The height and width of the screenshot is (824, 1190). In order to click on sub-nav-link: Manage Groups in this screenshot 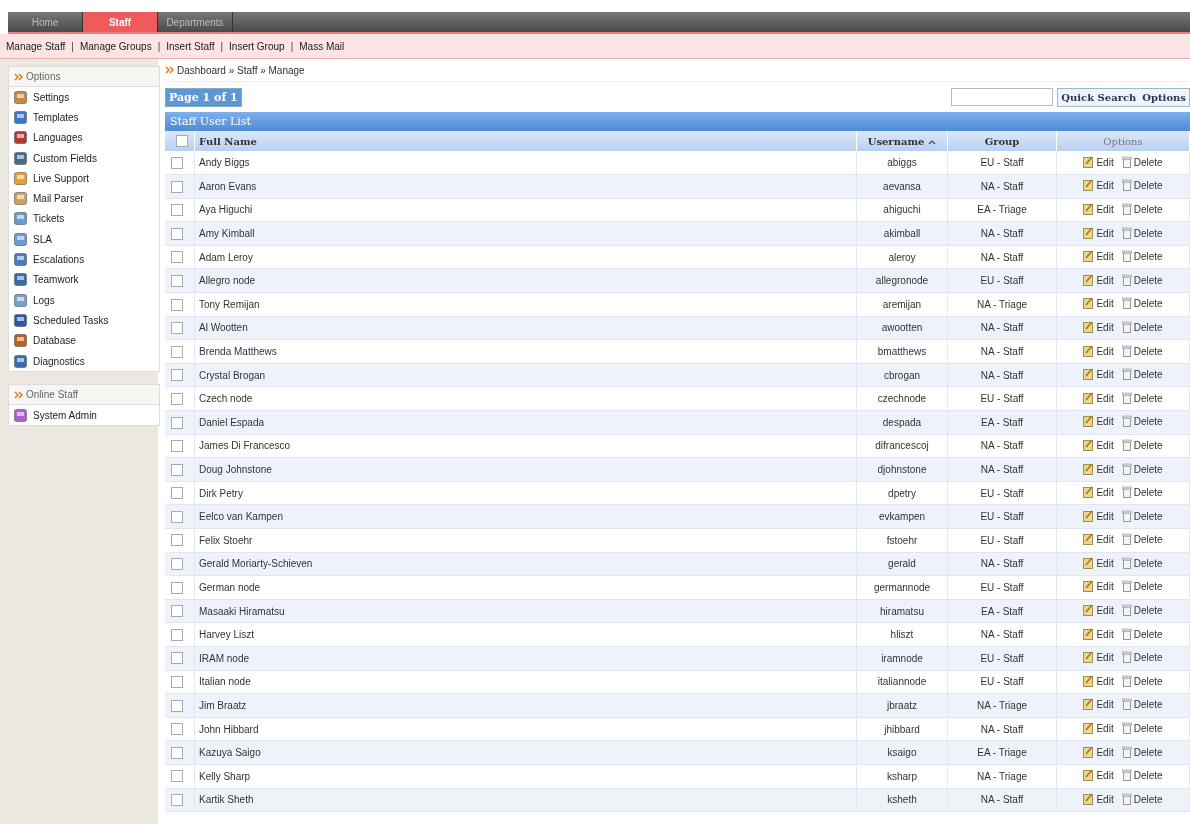, I will do `click(115, 46)`.